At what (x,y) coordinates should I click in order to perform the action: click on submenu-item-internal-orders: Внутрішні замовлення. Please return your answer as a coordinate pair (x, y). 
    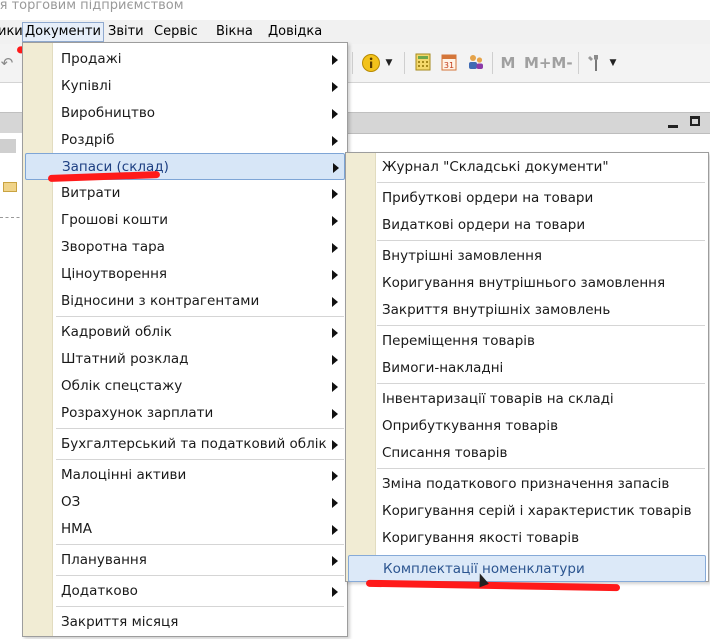
    Looking at the image, I should click on (527, 256).